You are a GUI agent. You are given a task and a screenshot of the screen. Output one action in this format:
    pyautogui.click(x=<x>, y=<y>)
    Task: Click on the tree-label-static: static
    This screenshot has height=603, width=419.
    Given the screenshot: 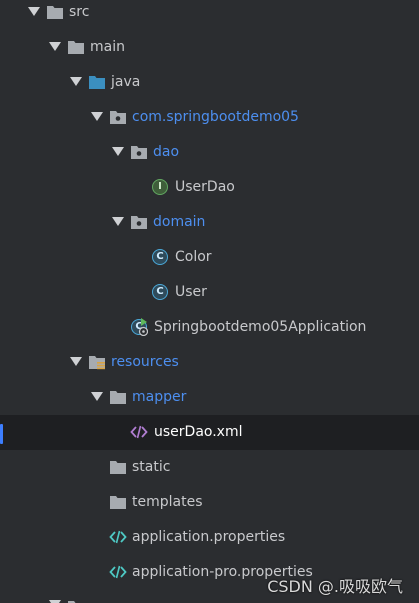 What is the action you would take?
    pyautogui.click(x=151, y=467)
    